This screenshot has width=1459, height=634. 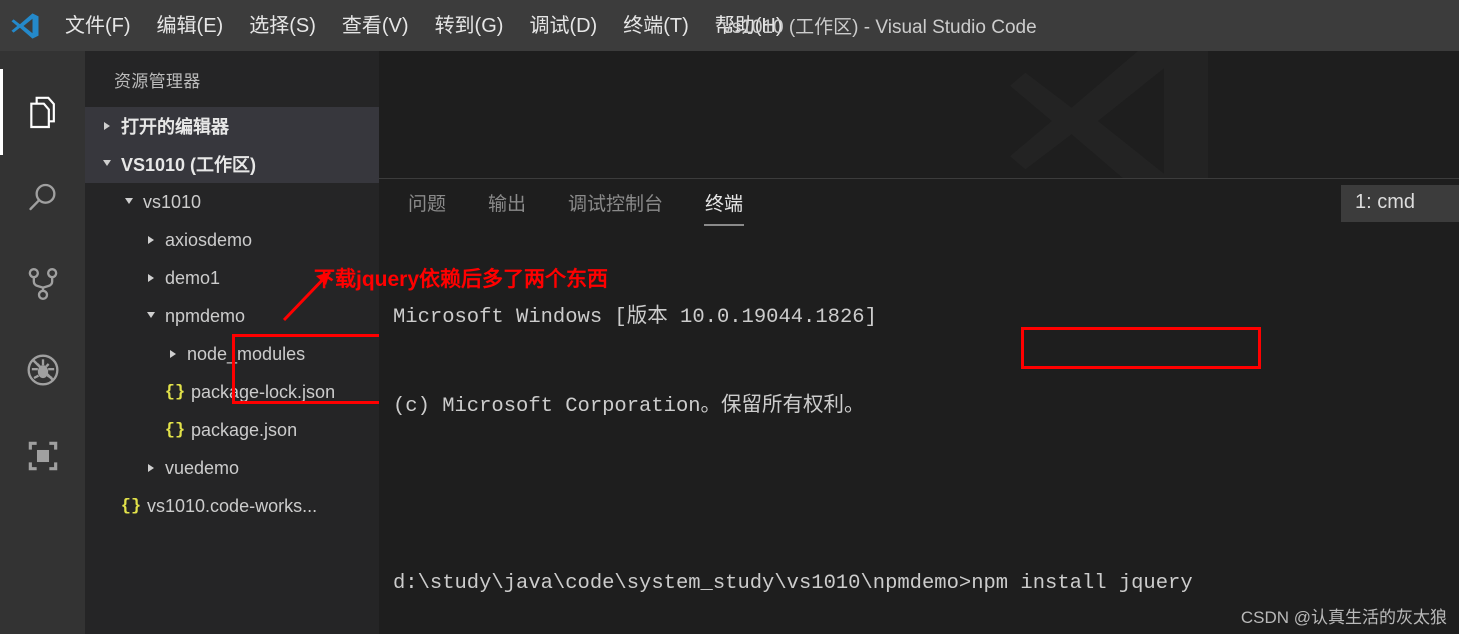 What do you see at coordinates (635, 317) in the screenshot?
I see `terminal-line-version: Microsoft Windows [版本 10.0.19044.1826]` at bounding box center [635, 317].